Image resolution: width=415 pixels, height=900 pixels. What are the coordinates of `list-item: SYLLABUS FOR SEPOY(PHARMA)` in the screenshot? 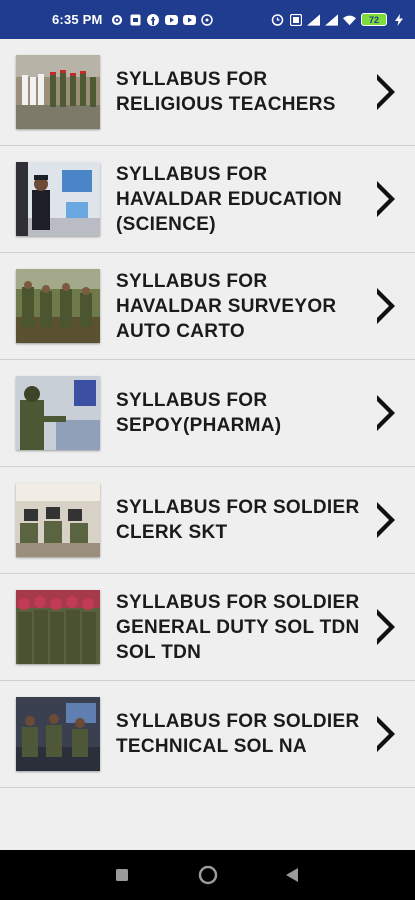 It's located at (207, 413).